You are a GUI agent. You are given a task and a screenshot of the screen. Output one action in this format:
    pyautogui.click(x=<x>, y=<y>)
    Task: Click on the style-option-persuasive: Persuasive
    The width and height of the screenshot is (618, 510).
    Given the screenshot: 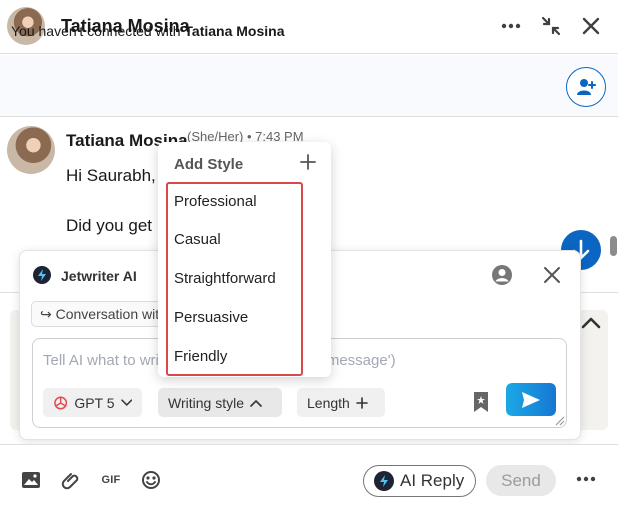 What is the action you would take?
    pyautogui.click(x=211, y=317)
    